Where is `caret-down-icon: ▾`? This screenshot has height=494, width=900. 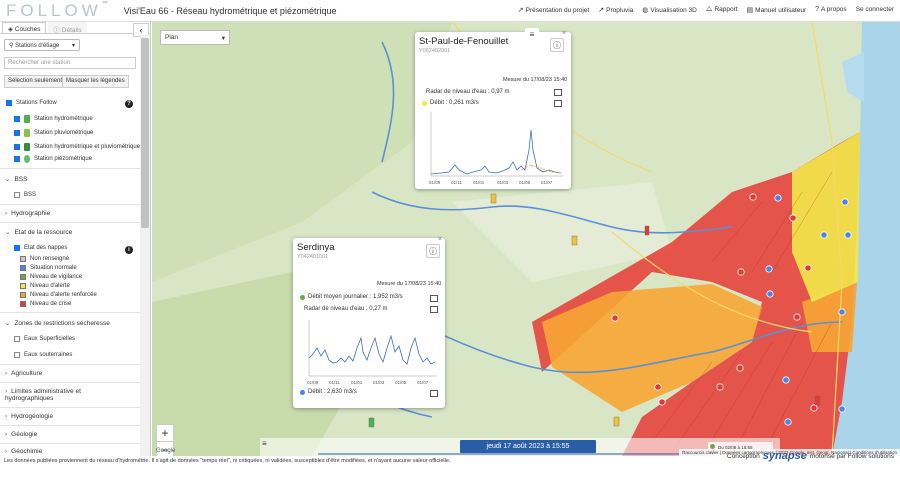
caret-down-icon: ▾ is located at coordinates (73, 46).